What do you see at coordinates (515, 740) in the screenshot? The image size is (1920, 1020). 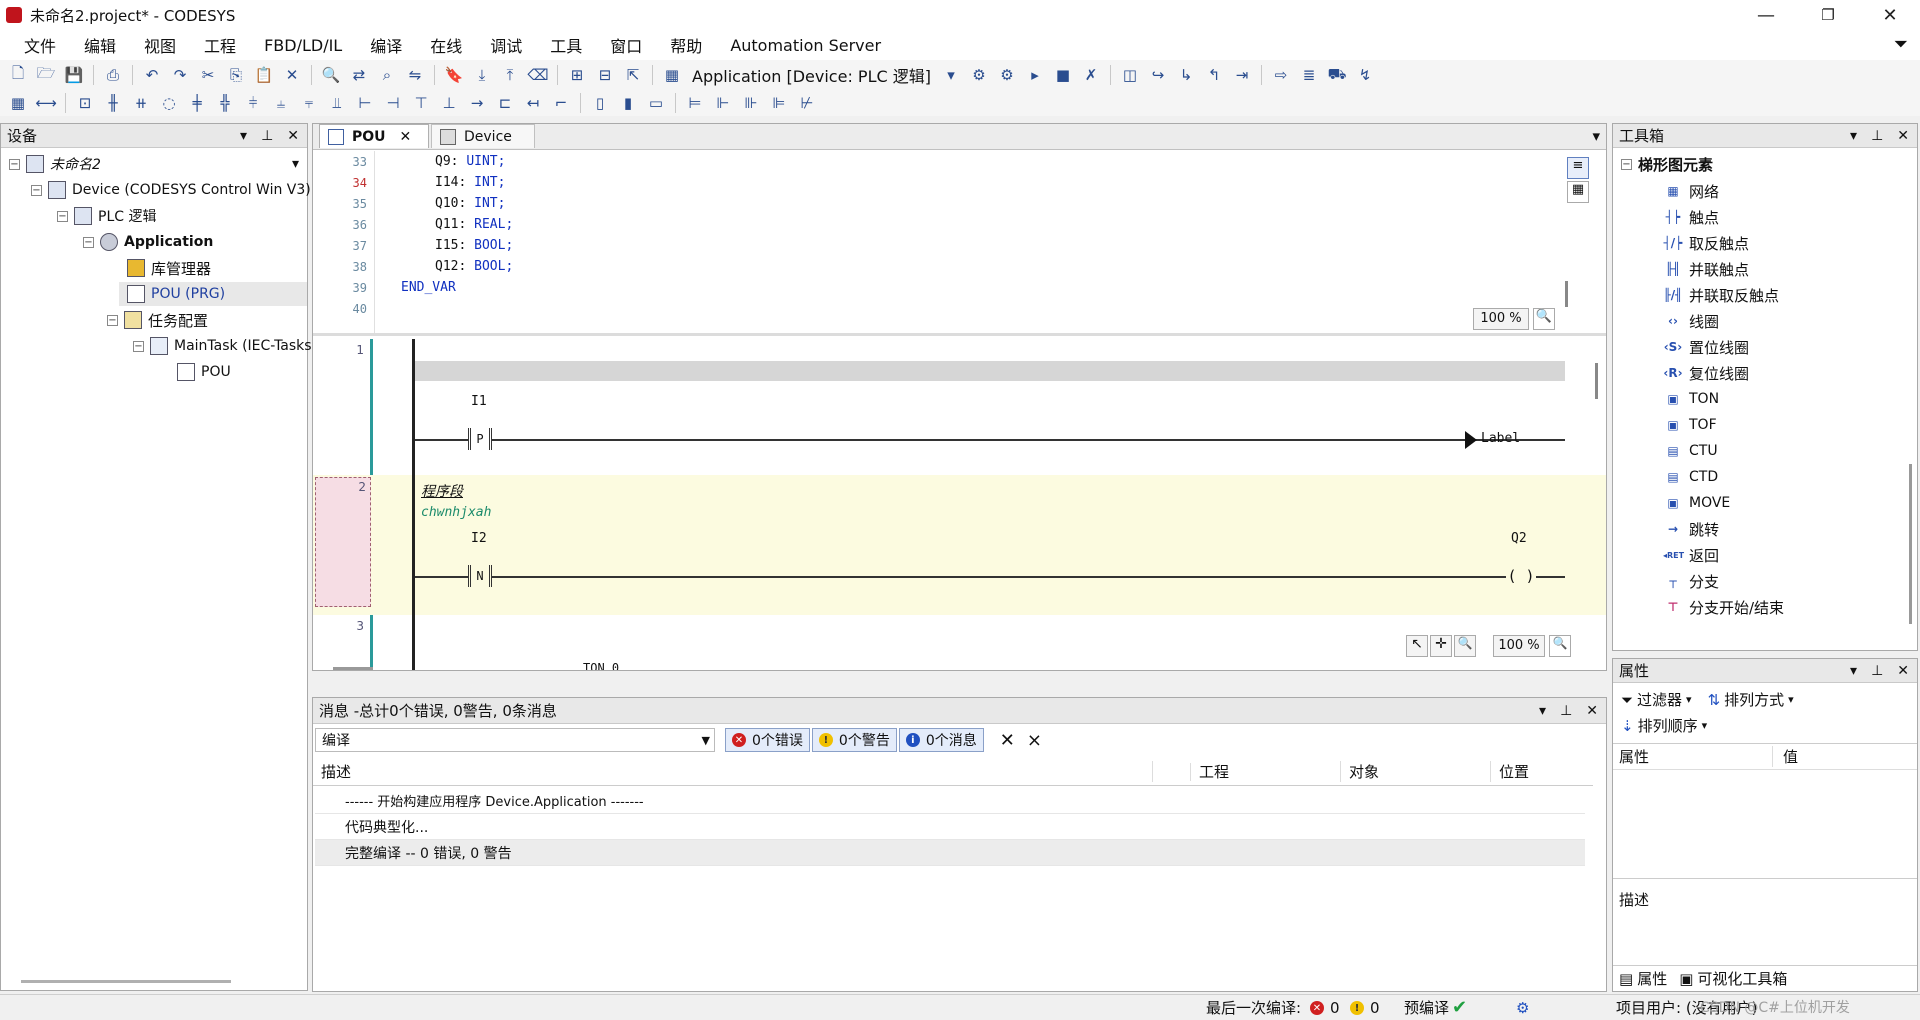 I see `message-category-select: 编译 ▼` at bounding box center [515, 740].